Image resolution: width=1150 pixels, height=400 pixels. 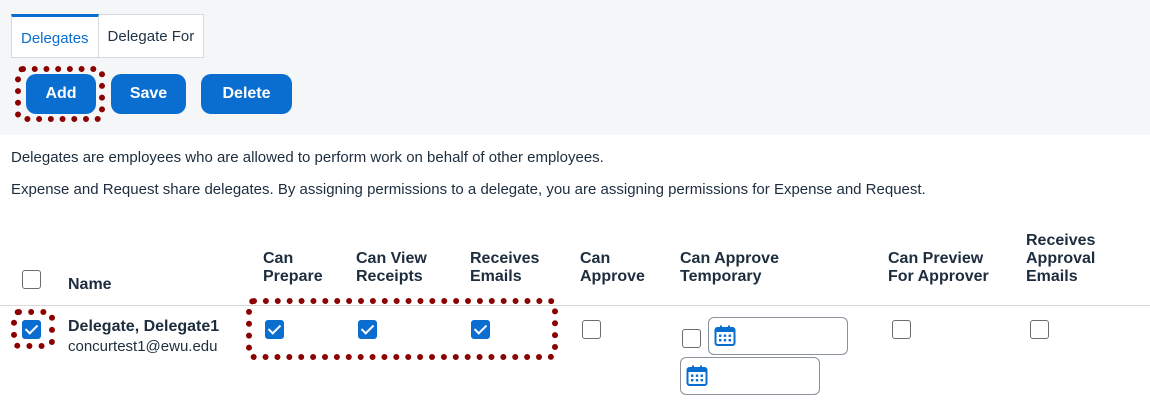 I want to click on tab-delegate-for-label: Delegate For, so click(x=151, y=36).